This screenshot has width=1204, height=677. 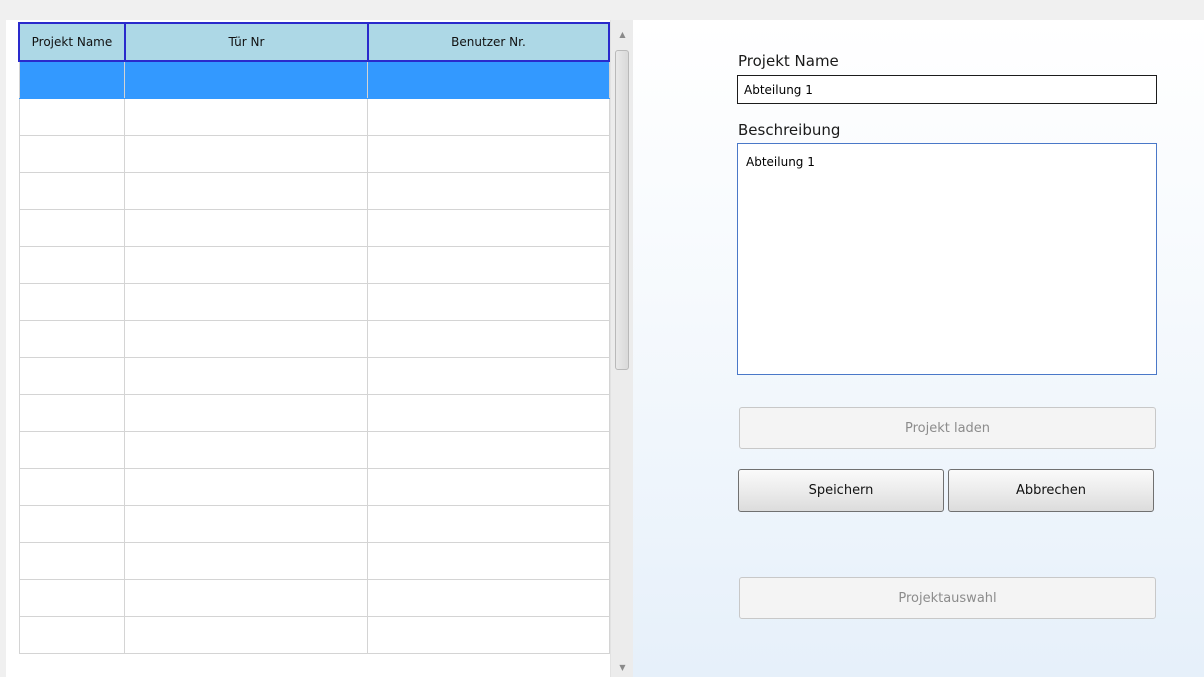 What do you see at coordinates (1051, 490) in the screenshot?
I see `cancel-button: Abbrechen` at bounding box center [1051, 490].